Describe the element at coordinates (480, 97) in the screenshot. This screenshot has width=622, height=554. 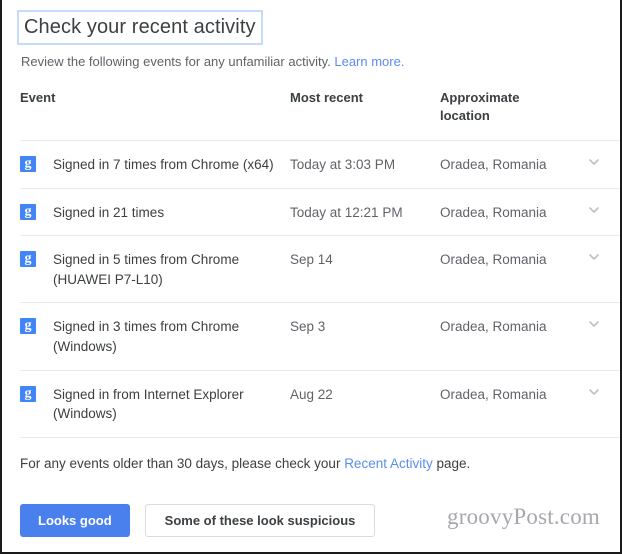
I see `column-header-location-line1: Approximate` at that location.